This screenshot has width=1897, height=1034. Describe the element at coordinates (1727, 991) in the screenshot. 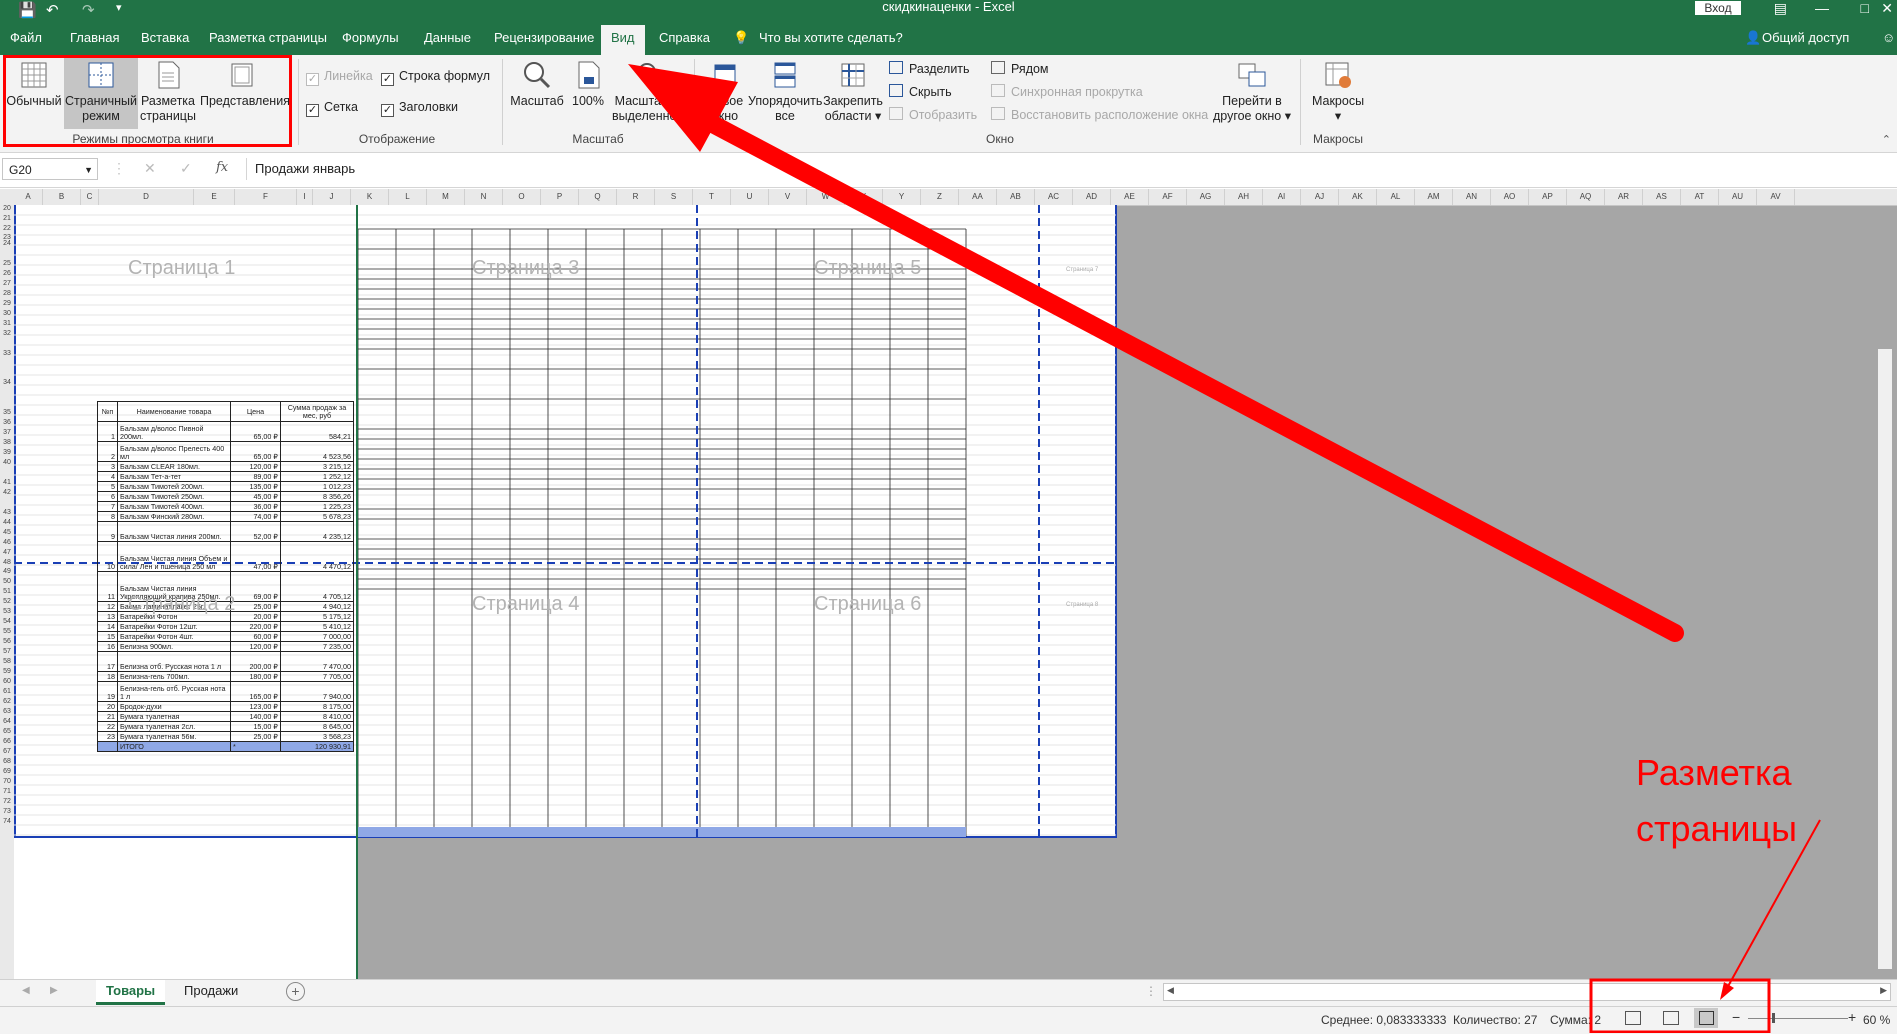

I see `annotation-pointer-head` at that location.